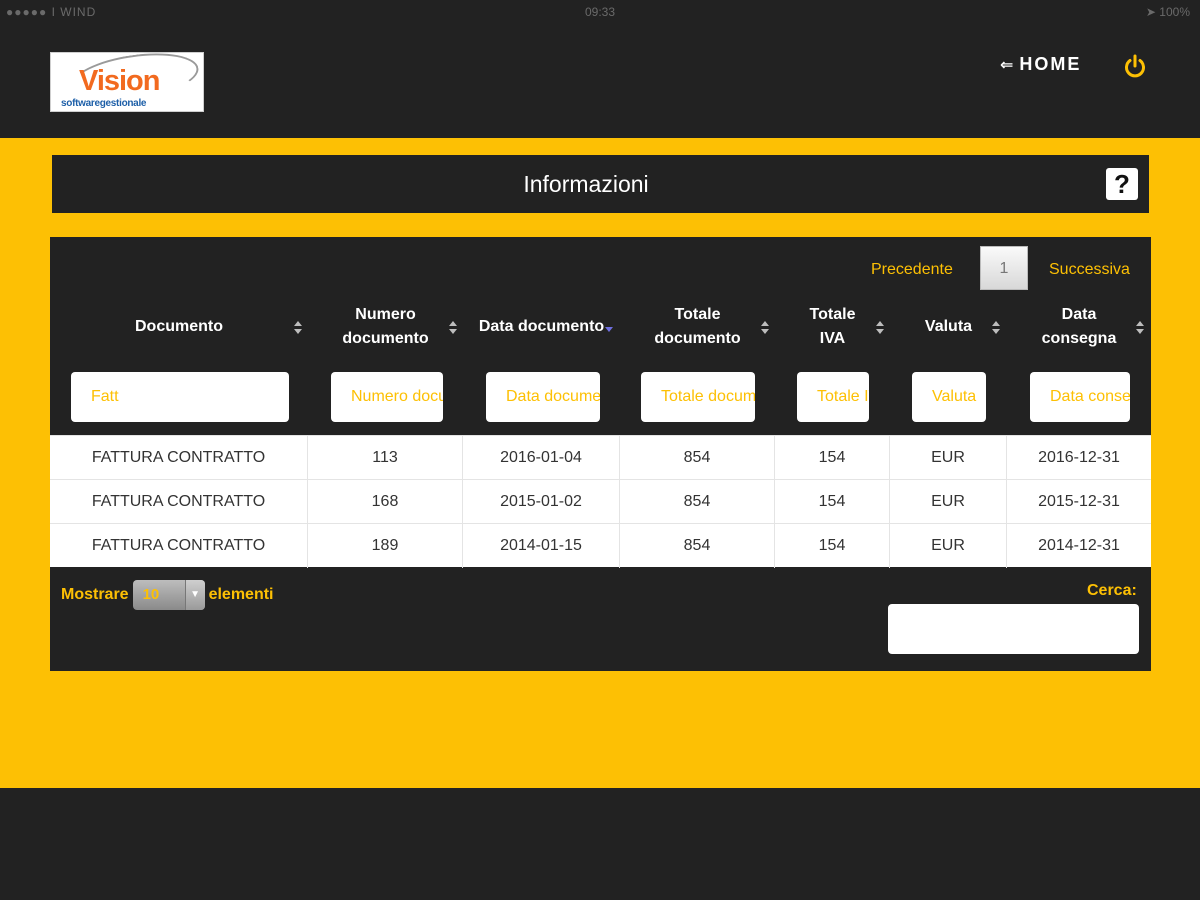 The image size is (1200, 900). What do you see at coordinates (1079, 327) in the screenshot?
I see `column-header-data-consegna: Data consegna` at bounding box center [1079, 327].